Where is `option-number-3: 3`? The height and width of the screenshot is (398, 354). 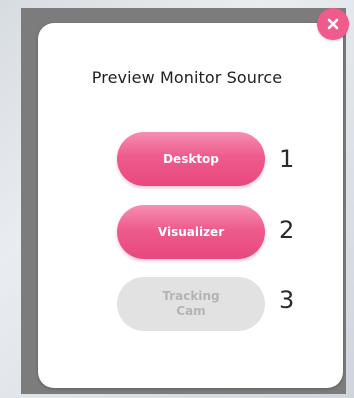
option-number-3: 3 is located at coordinates (287, 300).